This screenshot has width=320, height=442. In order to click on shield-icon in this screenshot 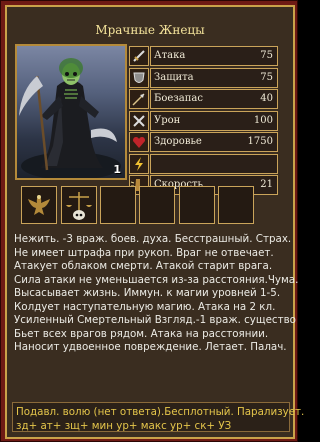, I will do `click(139, 77)`.